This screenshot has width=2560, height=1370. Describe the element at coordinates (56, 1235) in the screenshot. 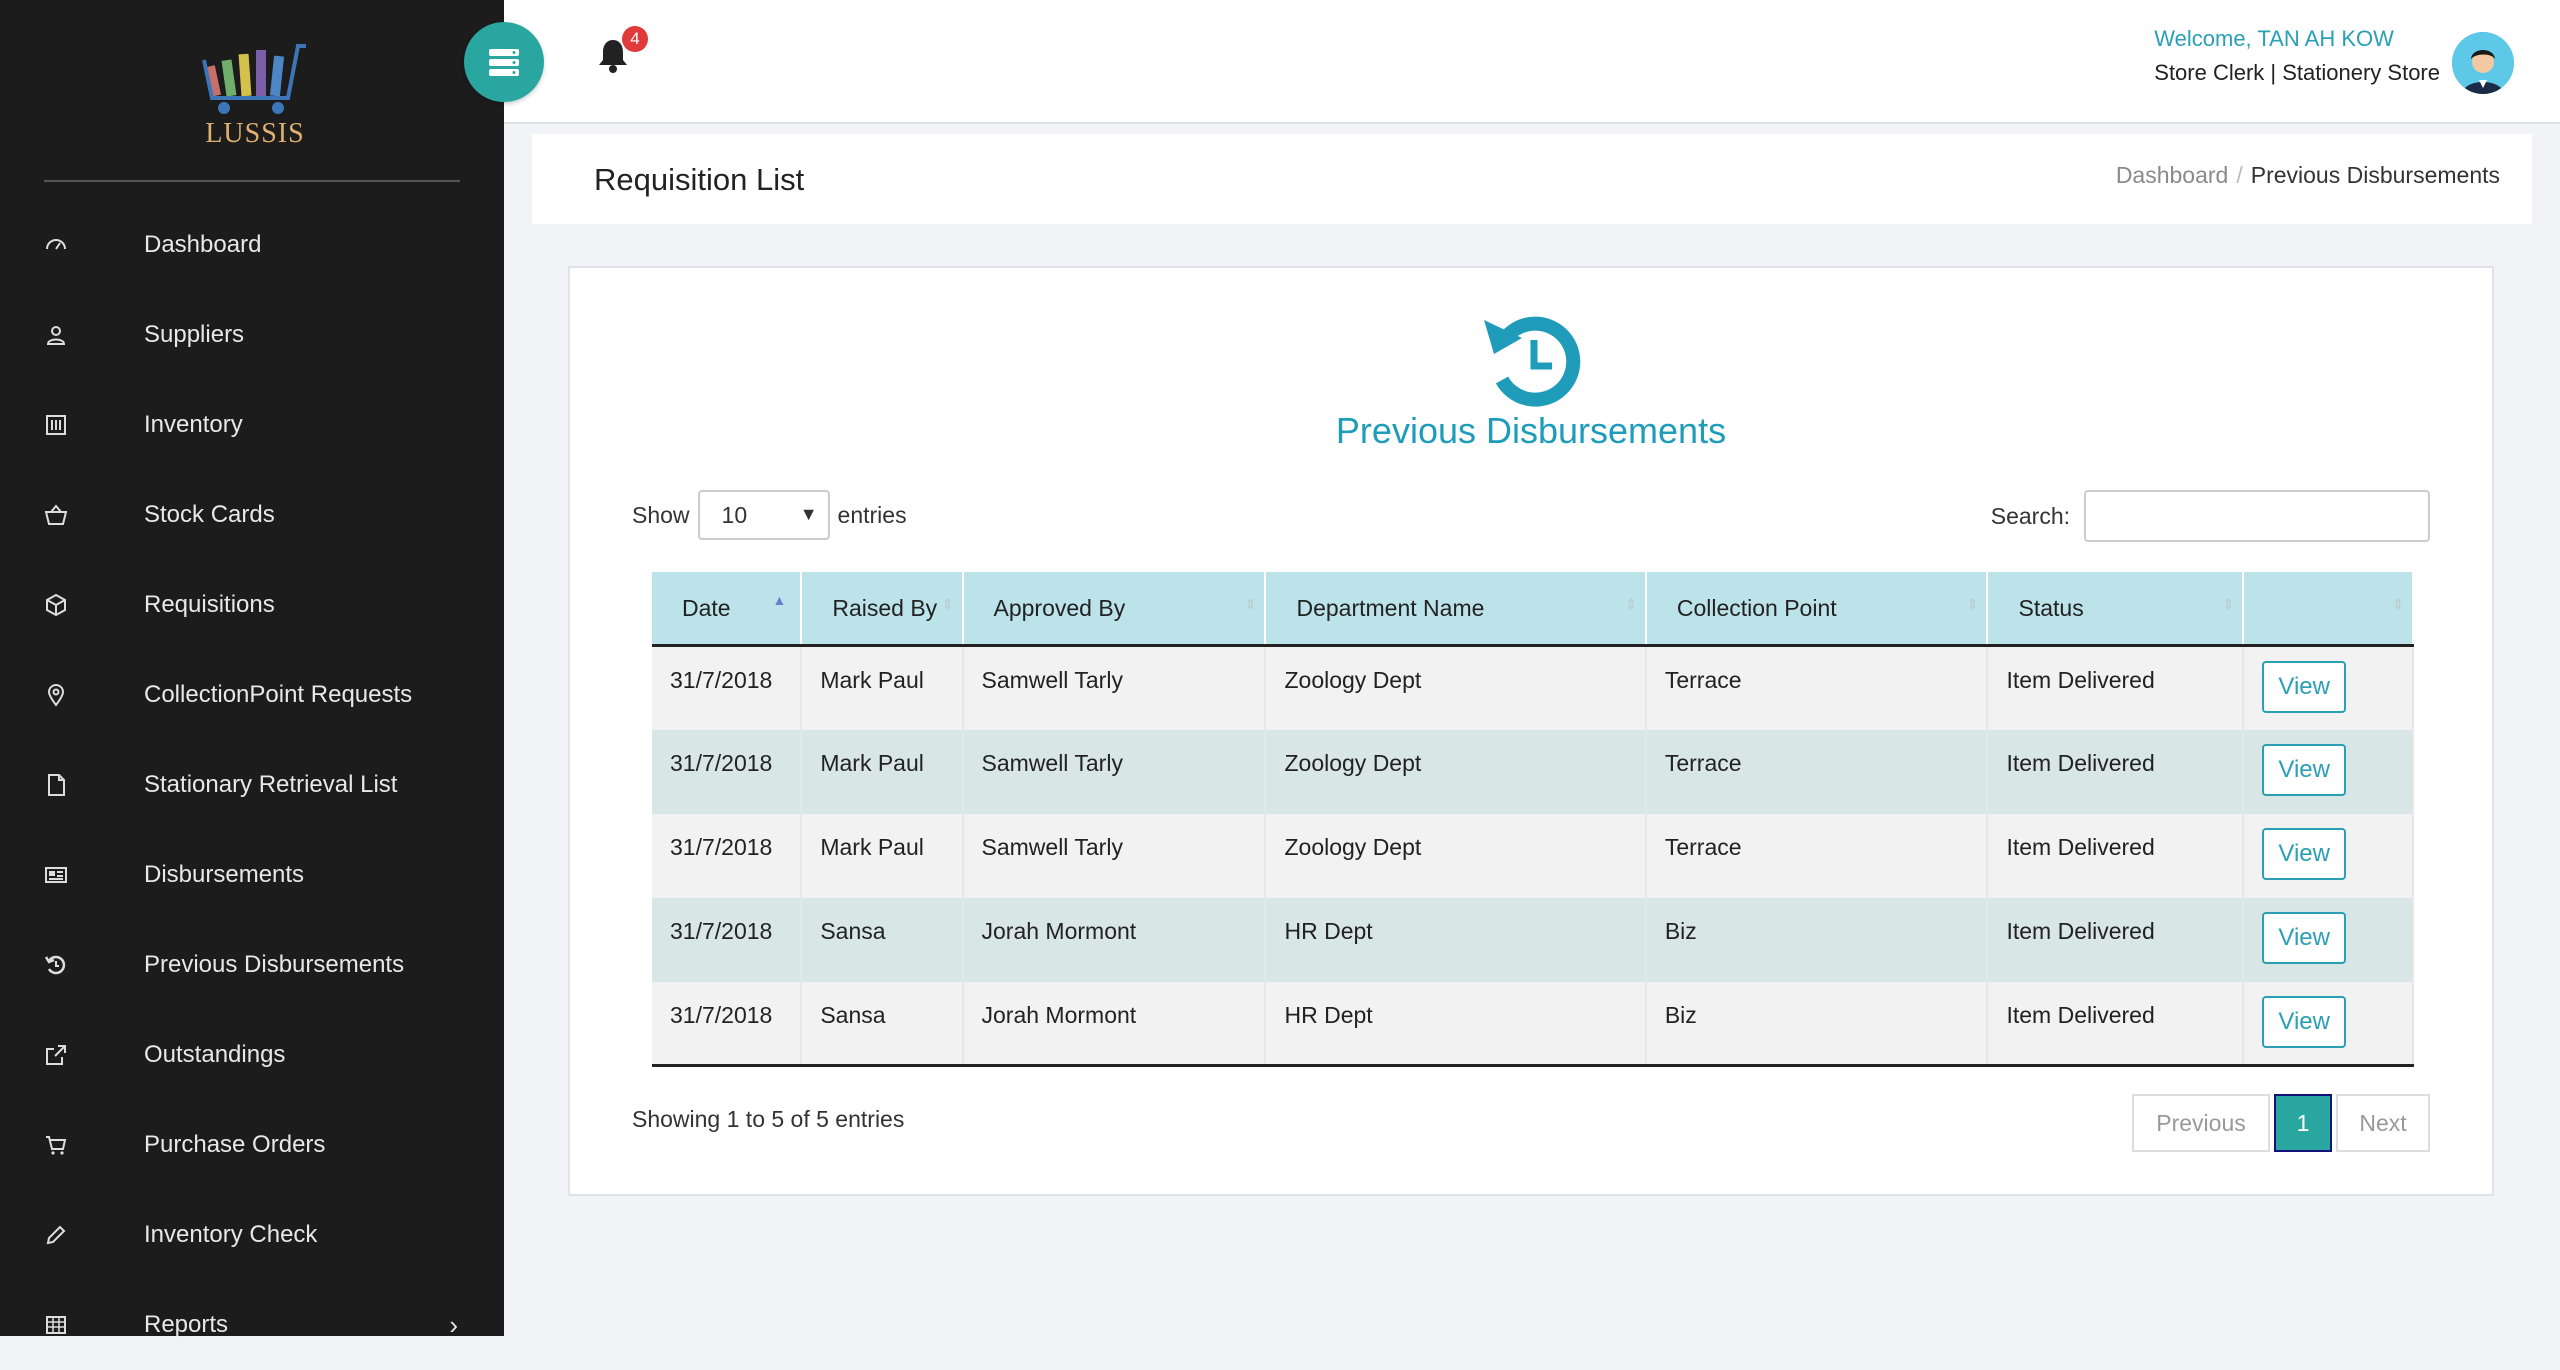

I see `pencil-icon` at that location.